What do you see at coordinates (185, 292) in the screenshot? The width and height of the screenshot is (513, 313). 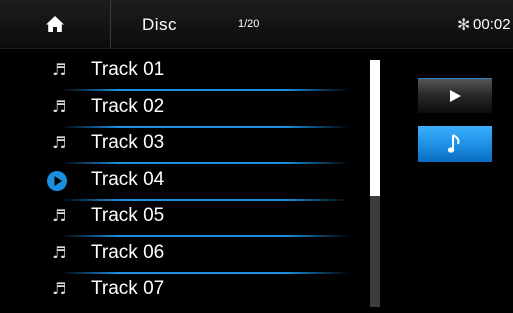 I see `track-row: ♬ Track 07` at bounding box center [185, 292].